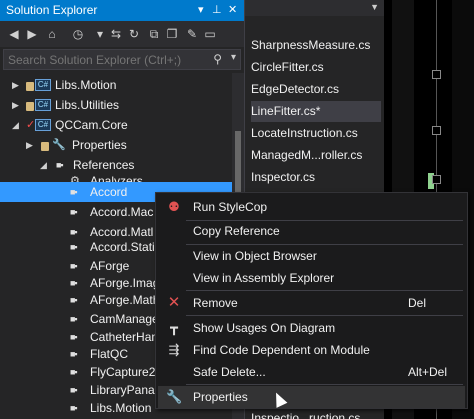  What do you see at coordinates (109, 354) in the screenshot?
I see `tree-item-label: FlatQC` at bounding box center [109, 354].